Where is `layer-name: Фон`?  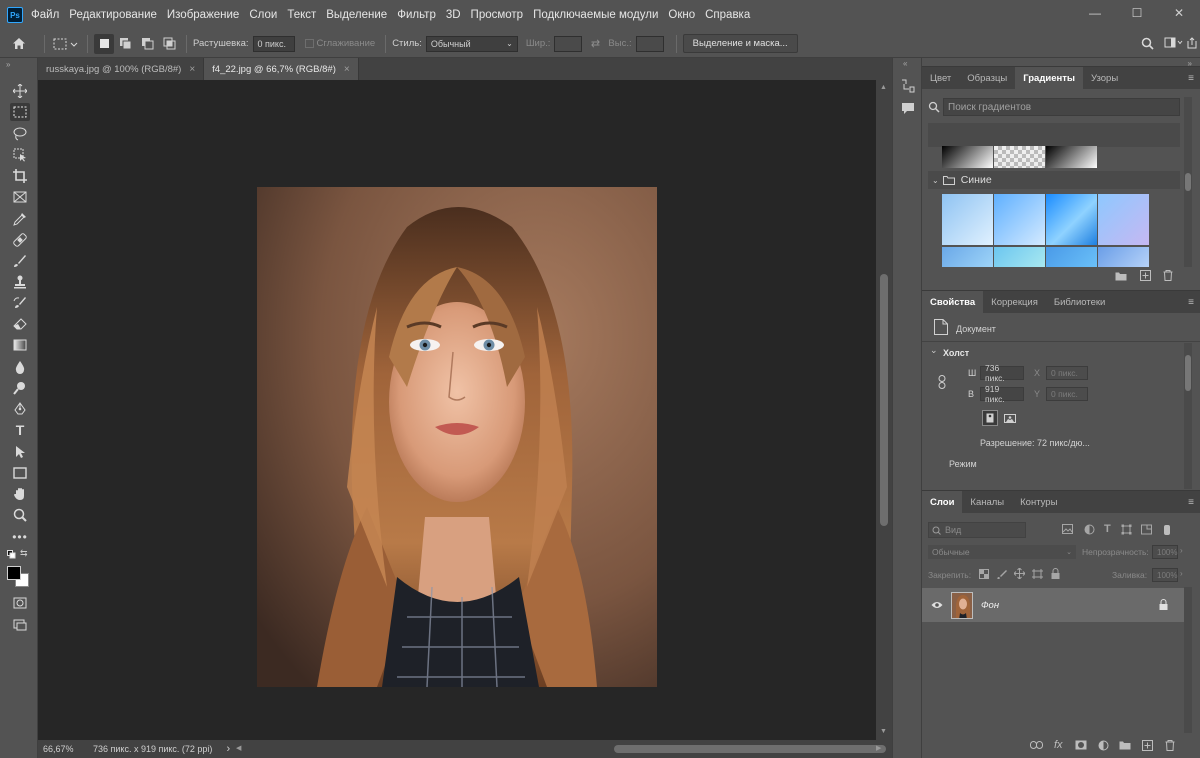 layer-name: Фон is located at coordinates (990, 605).